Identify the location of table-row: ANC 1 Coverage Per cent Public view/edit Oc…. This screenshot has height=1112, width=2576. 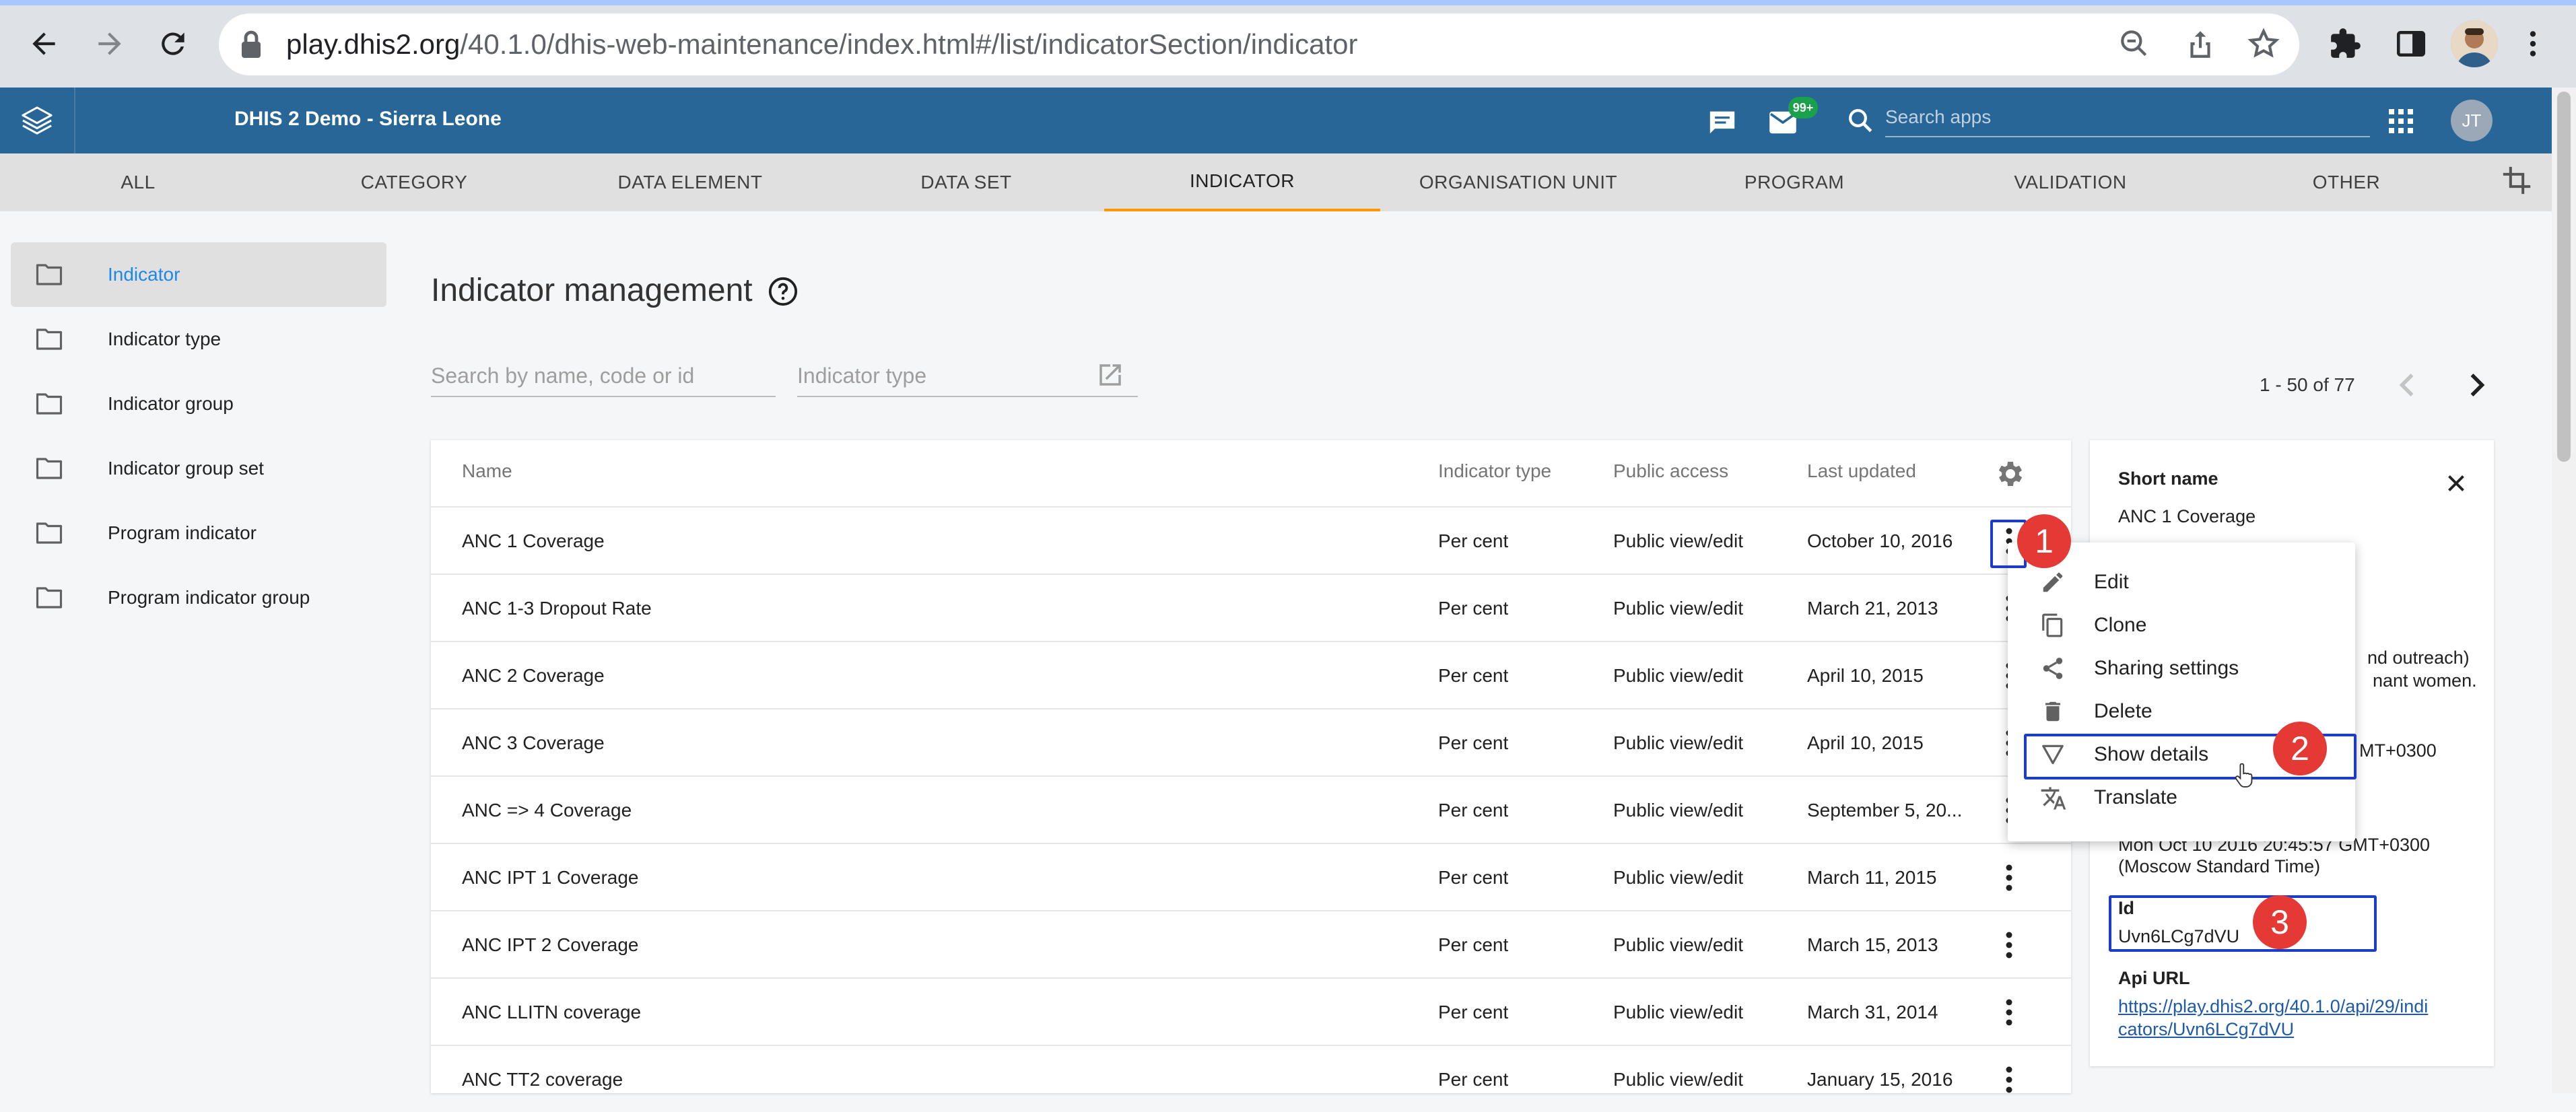
(1251, 540).